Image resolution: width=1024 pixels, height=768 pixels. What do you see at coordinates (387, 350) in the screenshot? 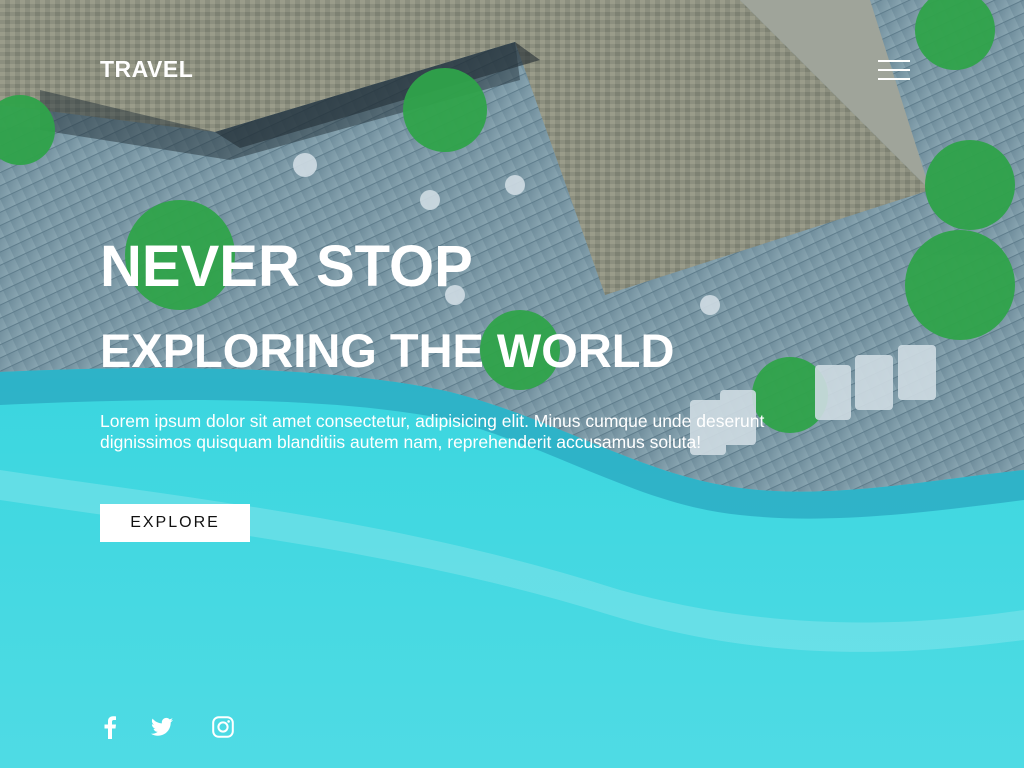
I see `hero-title-line-2: EXPLORING THE WORLD` at bounding box center [387, 350].